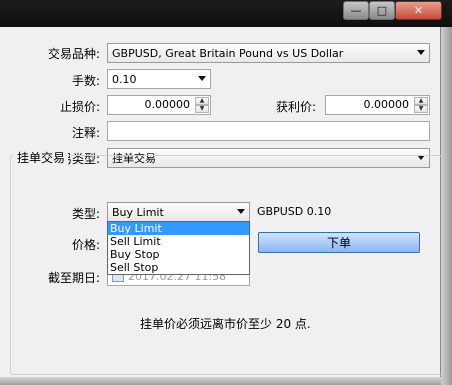 This screenshot has height=385, width=452. Describe the element at coordinates (178, 228) in the screenshot. I see `list-item: Buy Limit` at that location.